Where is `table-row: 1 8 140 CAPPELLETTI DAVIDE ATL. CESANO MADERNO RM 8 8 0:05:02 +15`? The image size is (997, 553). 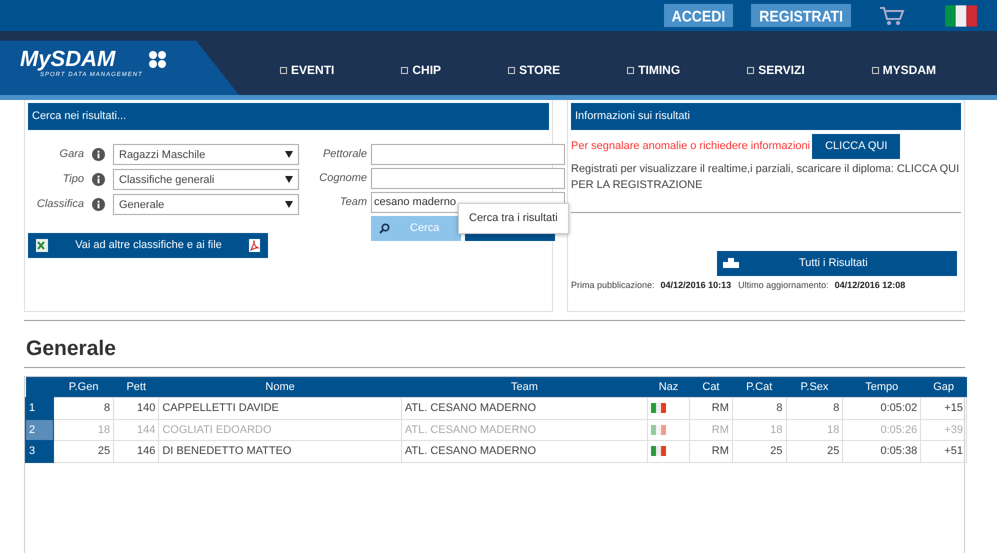 table-row: 1 8 140 CAPPELLETTI DAVIDE ATL. CESANO MADERNO RM 8 8 0:05:02 +15 is located at coordinates (496, 408).